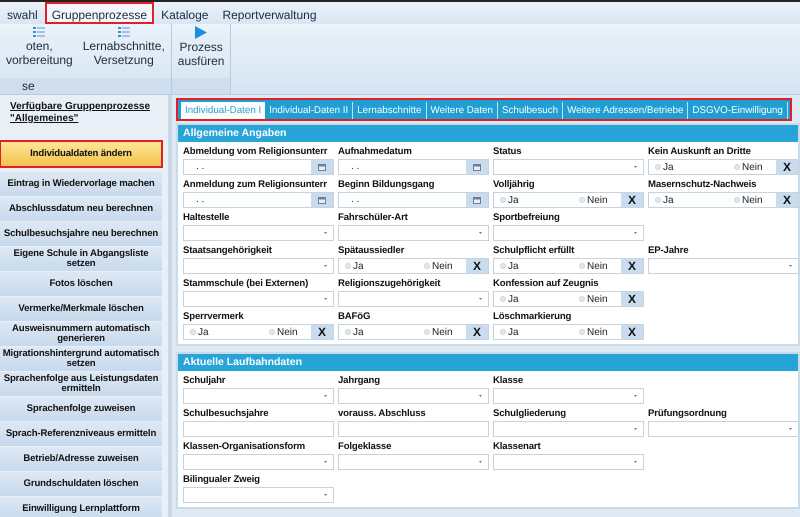 The image size is (800, 517). What do you see at coordinates (99, 13) in the screenshot?
I see `menu-item: Gruppenprozesse` at bounding box center [99, 13].